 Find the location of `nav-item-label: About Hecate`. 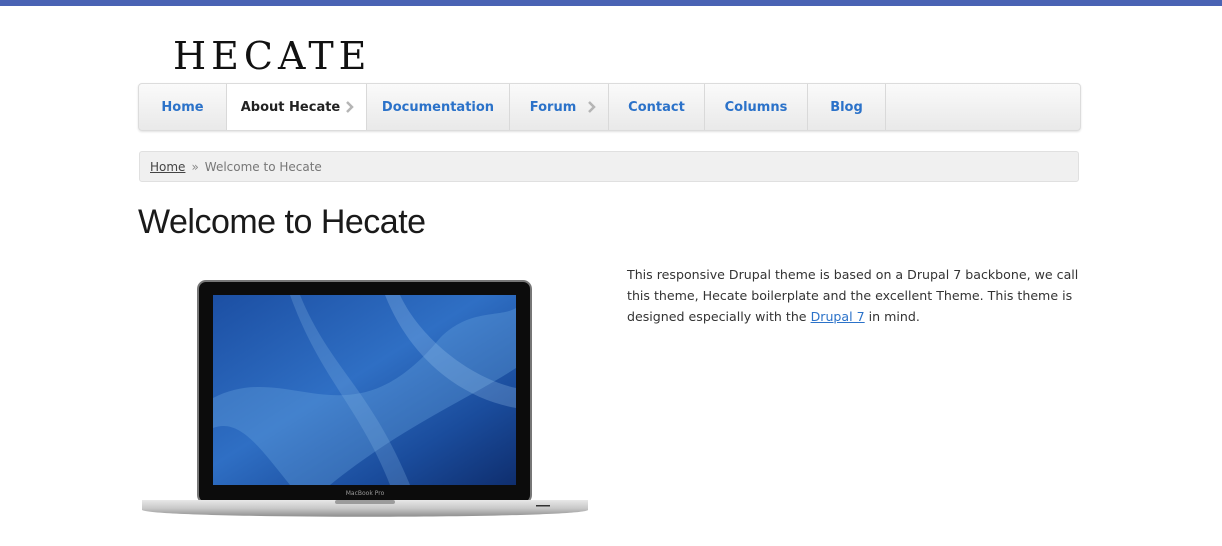

nav-item-label: About Hecate is located at coordinates (290, 107).